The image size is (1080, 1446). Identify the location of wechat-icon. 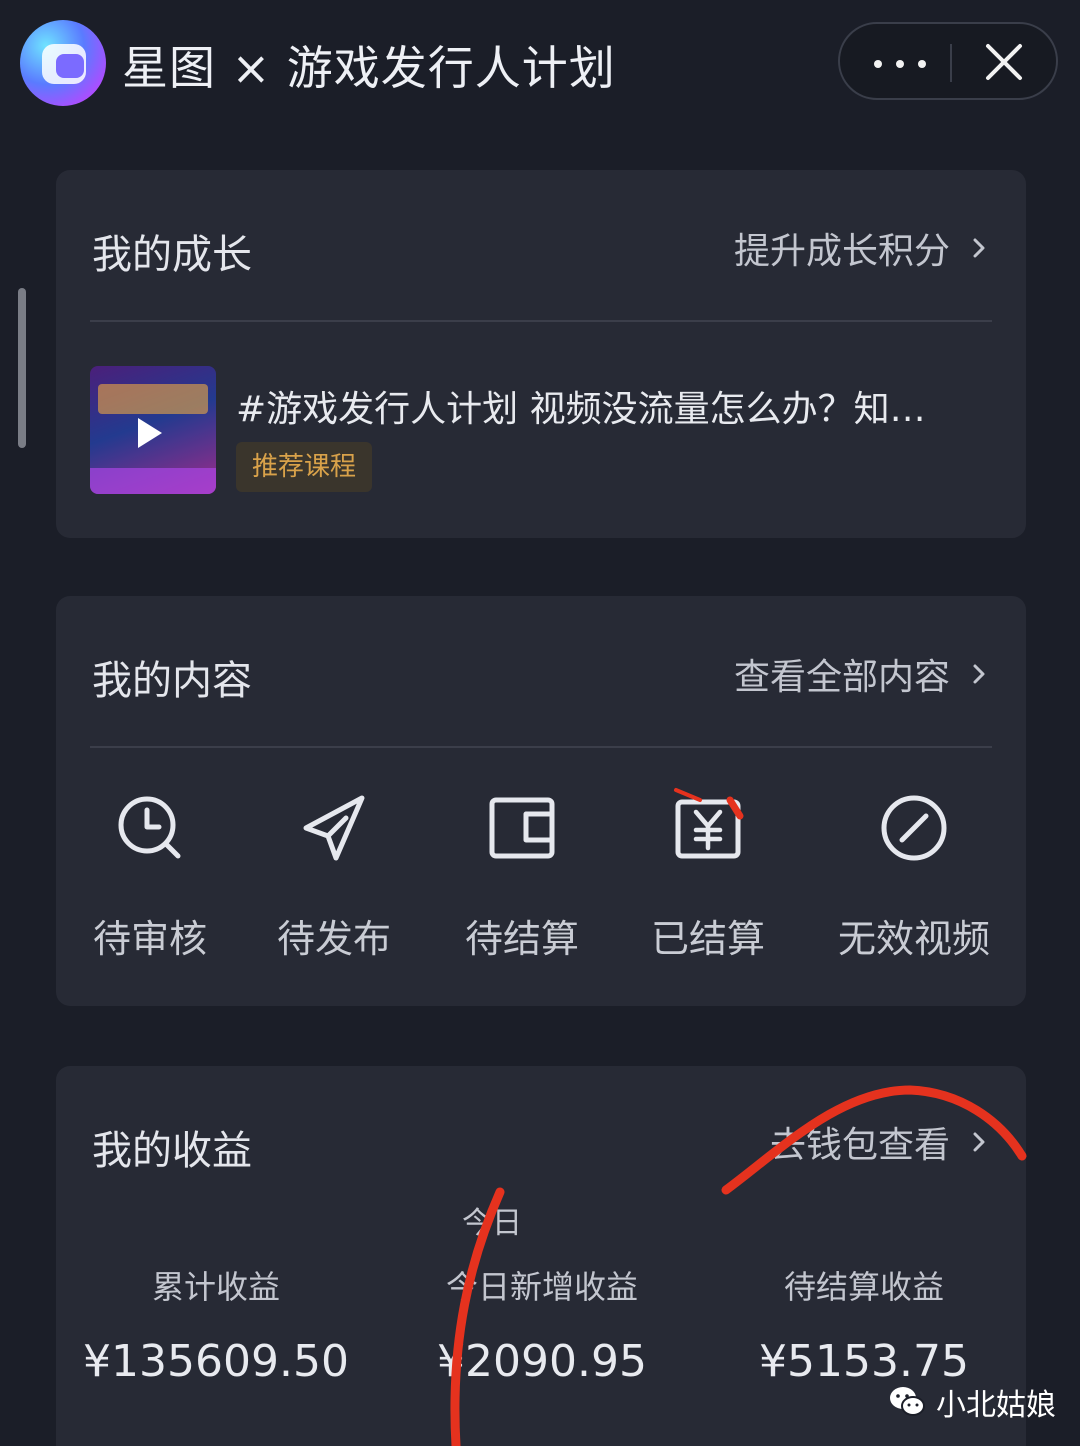
(907, 1401).